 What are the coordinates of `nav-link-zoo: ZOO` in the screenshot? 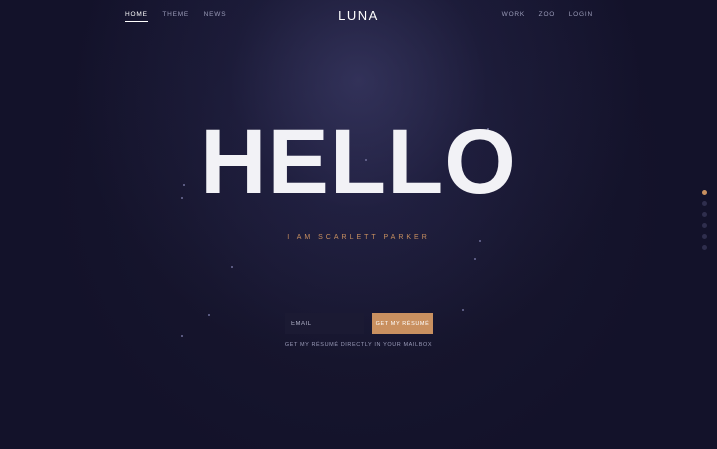 It's located at (547, 16).